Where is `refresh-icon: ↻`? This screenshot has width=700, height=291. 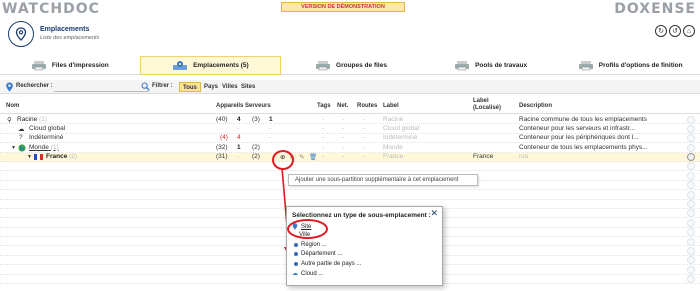
refresh-icon: ↻ is located at coordinates (661, 31).